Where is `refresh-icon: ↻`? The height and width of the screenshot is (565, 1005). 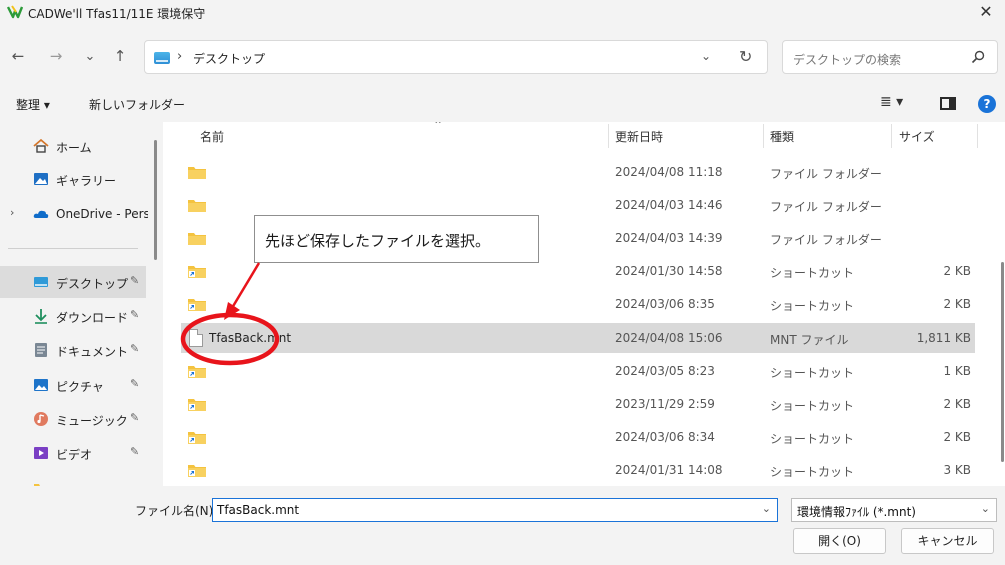 refresh-icon: ↻ is located at coordinates (745, 56).